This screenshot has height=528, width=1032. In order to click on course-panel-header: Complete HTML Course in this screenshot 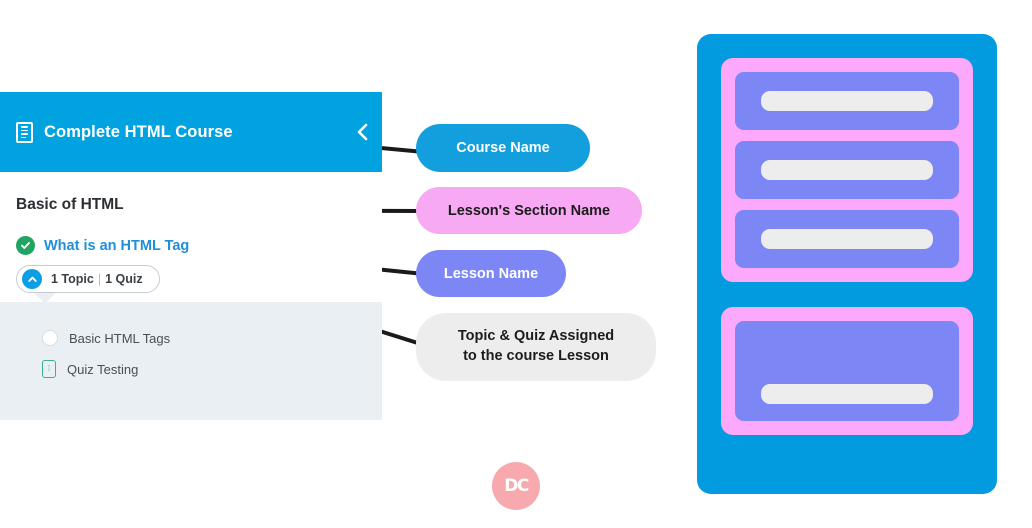, I will do `click(191, 132)`.